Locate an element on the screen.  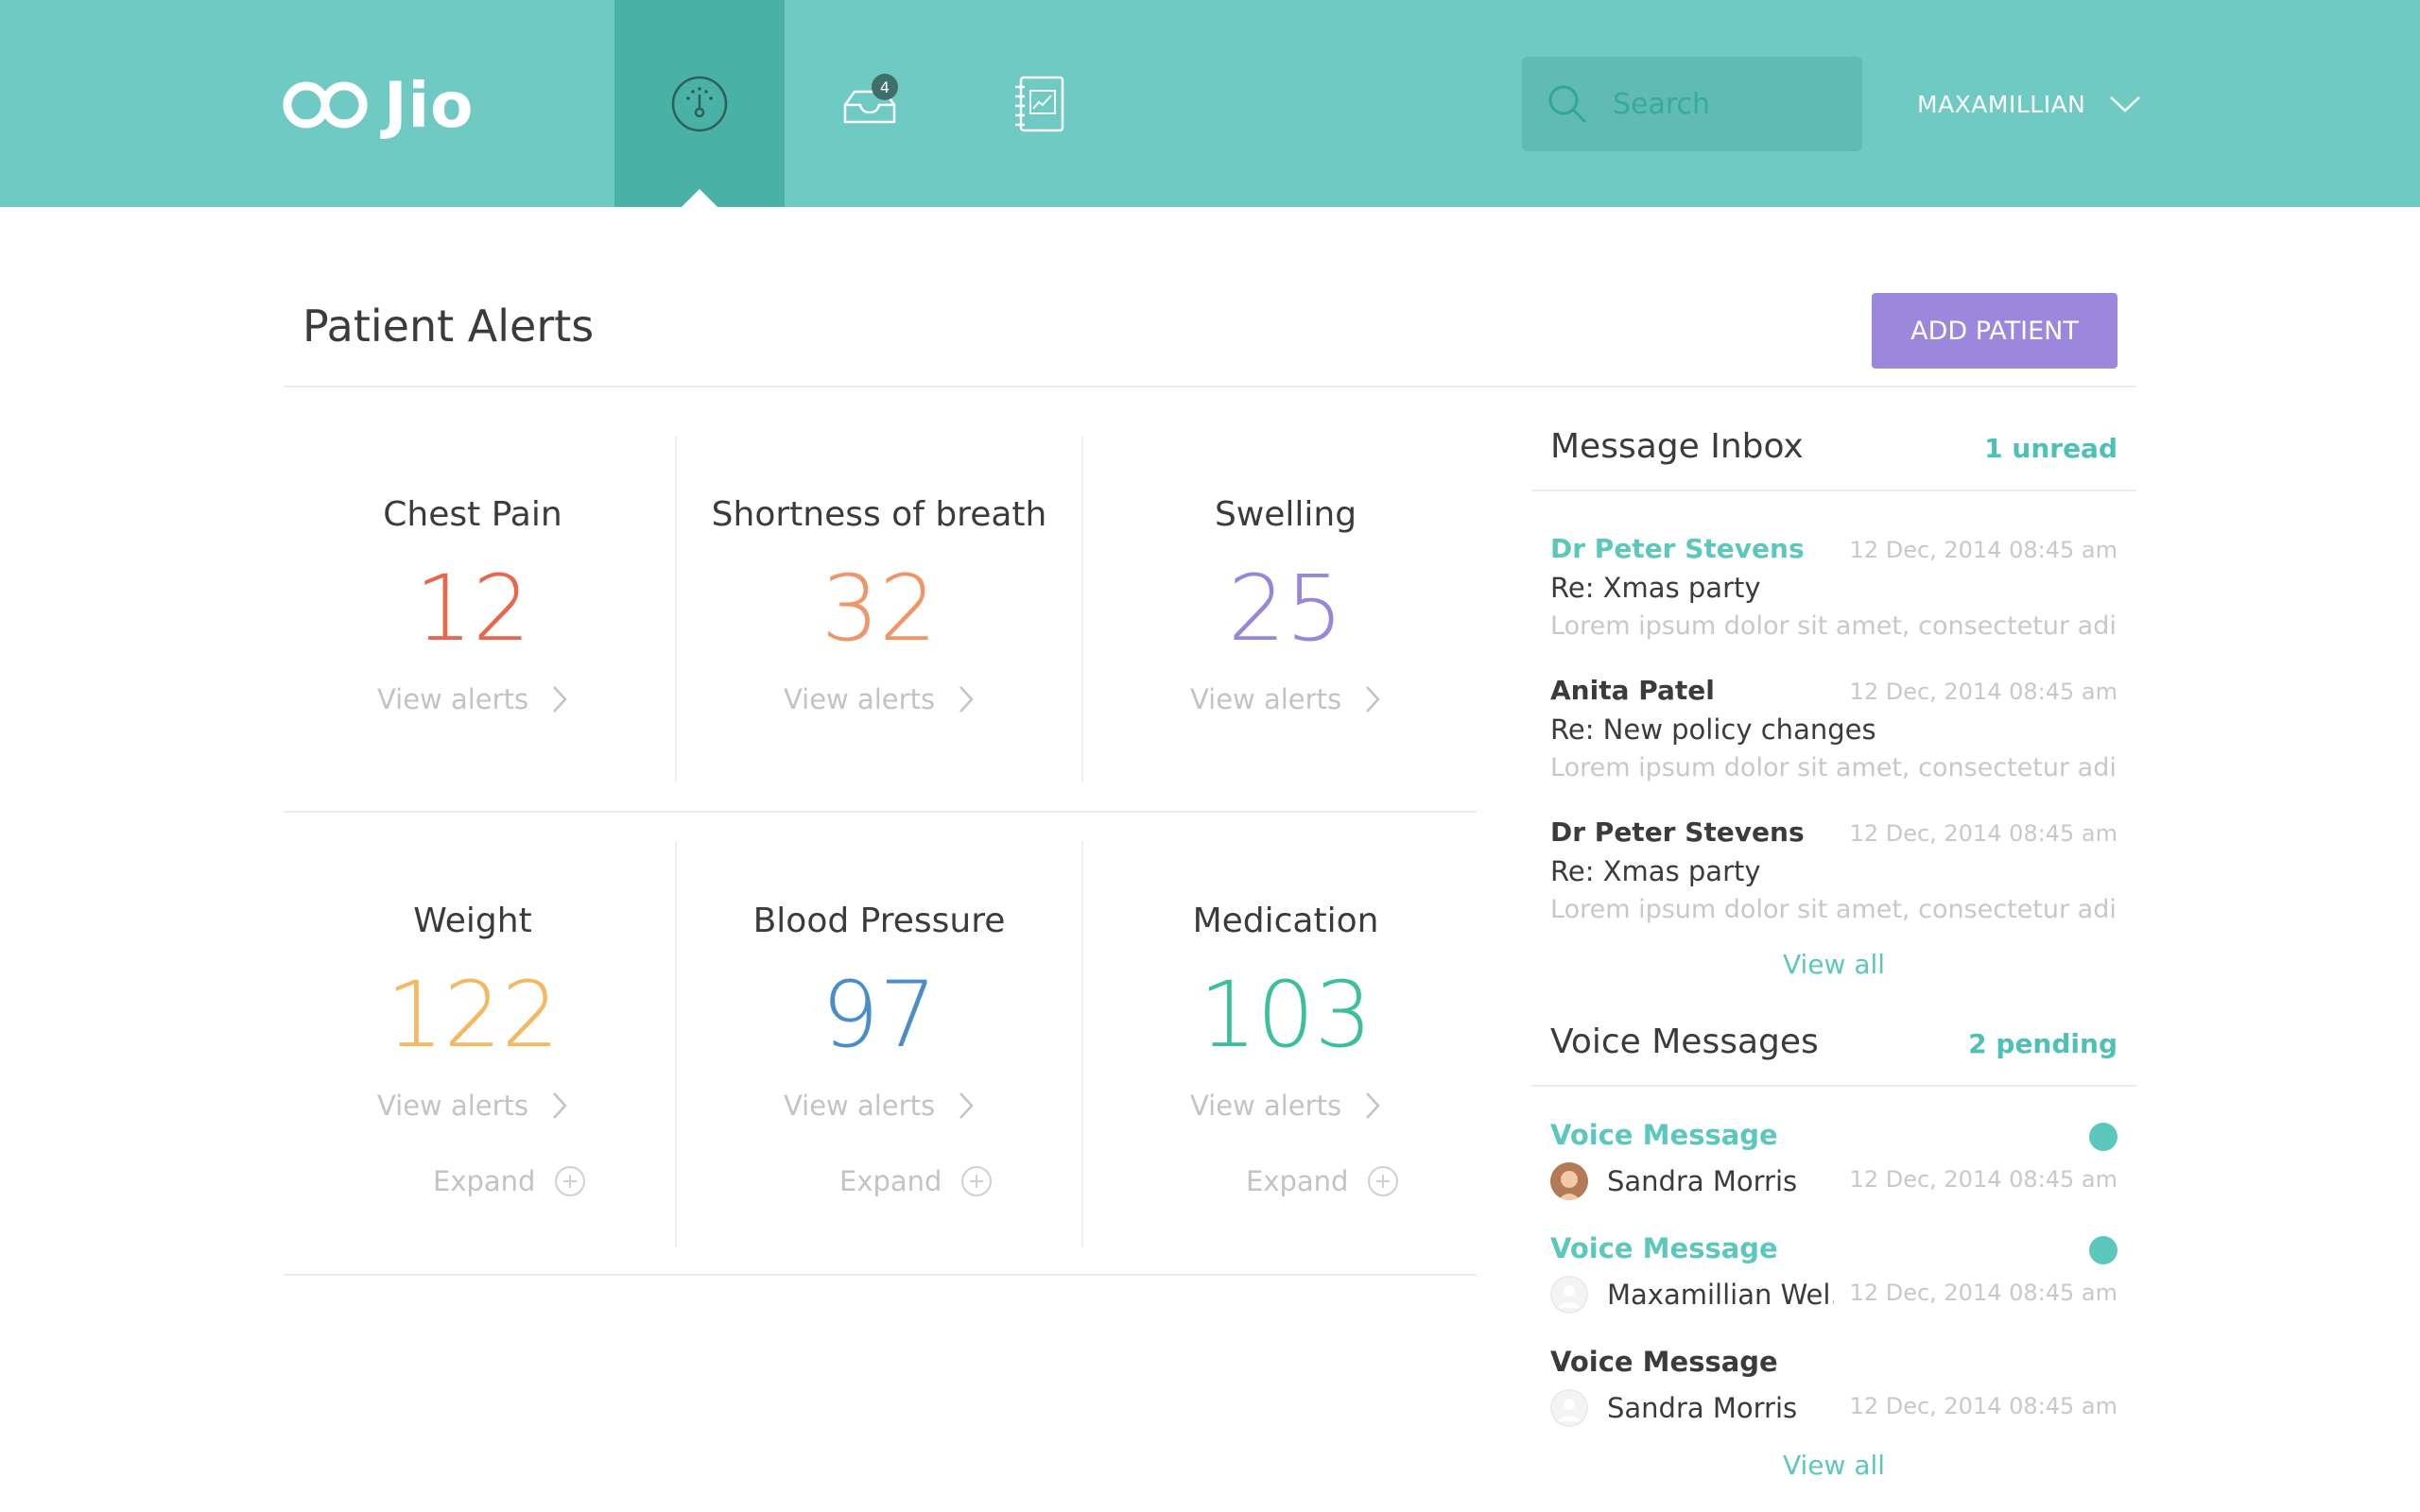
alert-title: Chest Pain is located at coordinates (472, 514).